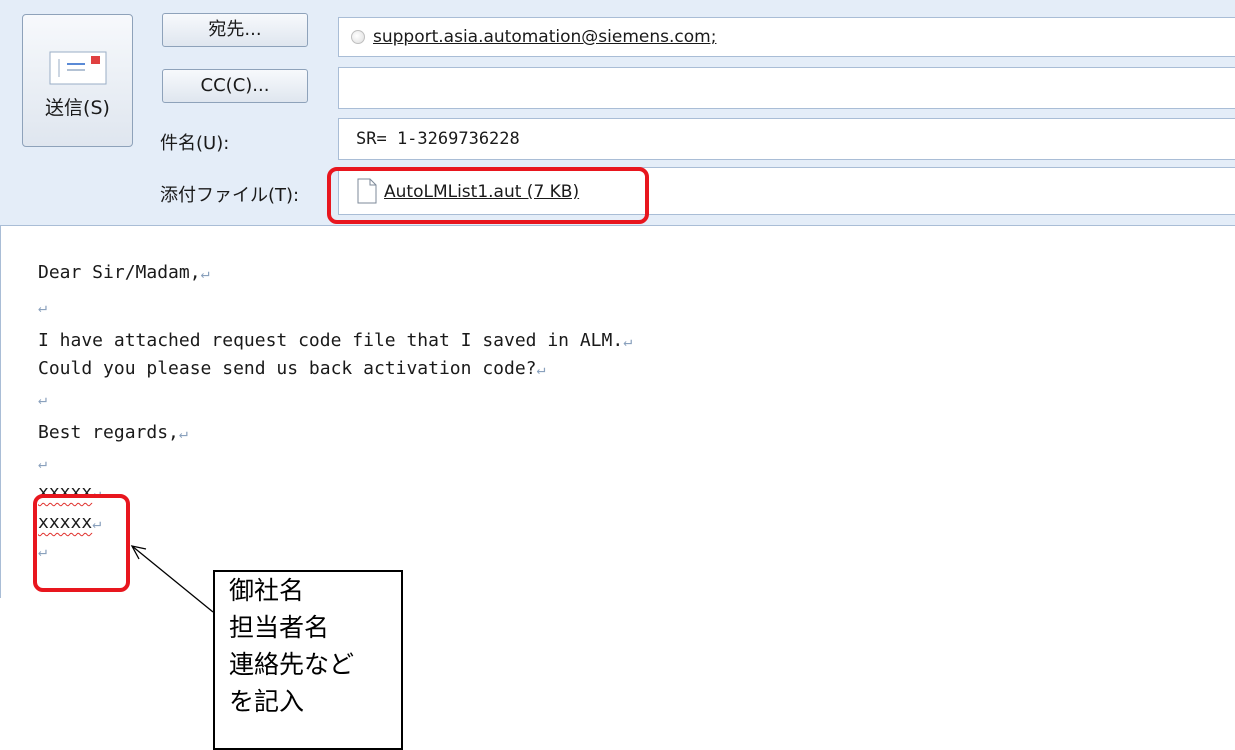 This screenshot has height=750, width=1235. I want to click on body-line-1: Dear Sir/Madam,↵, so click(124, 272).